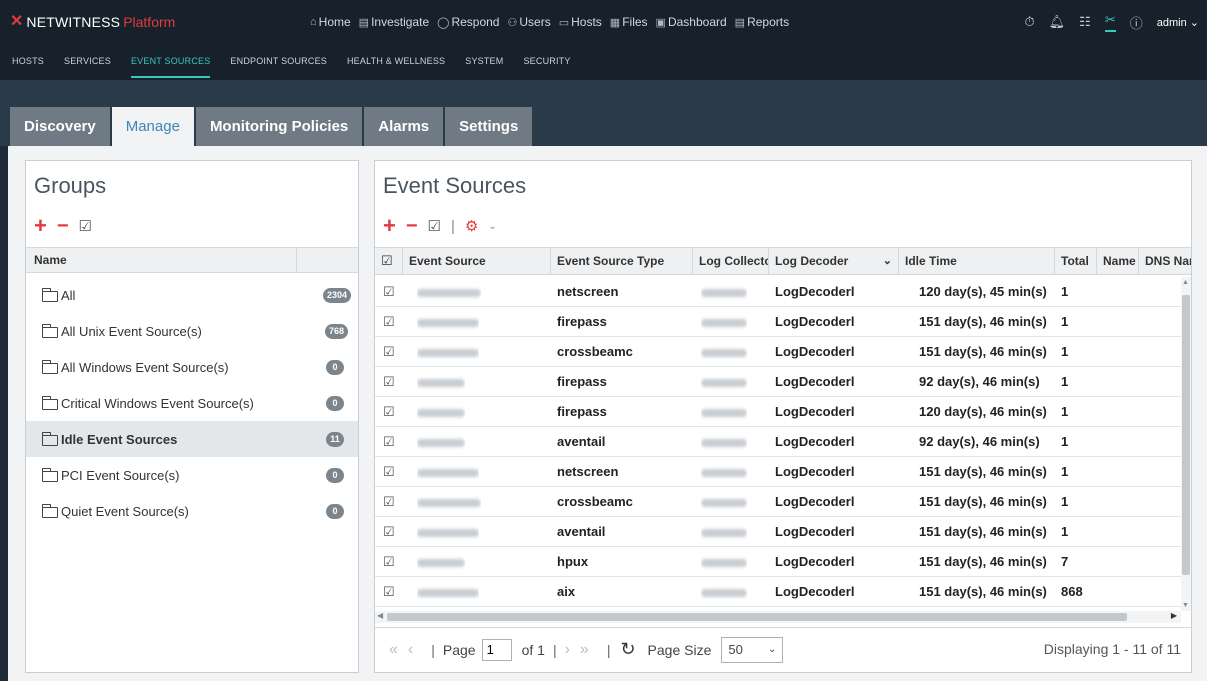 Image resolution: width=1207 pixels, height=681 pixels. I want to click on add-source-button: +, so click(389, 226).